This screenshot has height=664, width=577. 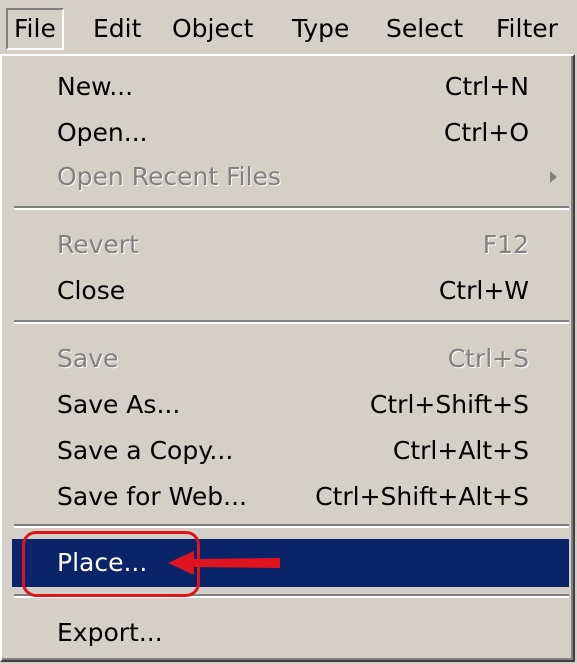 What do you see at coordinates (117, 29) in the screenshot?
I see `menu-edit: Edit` at bounding box center [117, 29].